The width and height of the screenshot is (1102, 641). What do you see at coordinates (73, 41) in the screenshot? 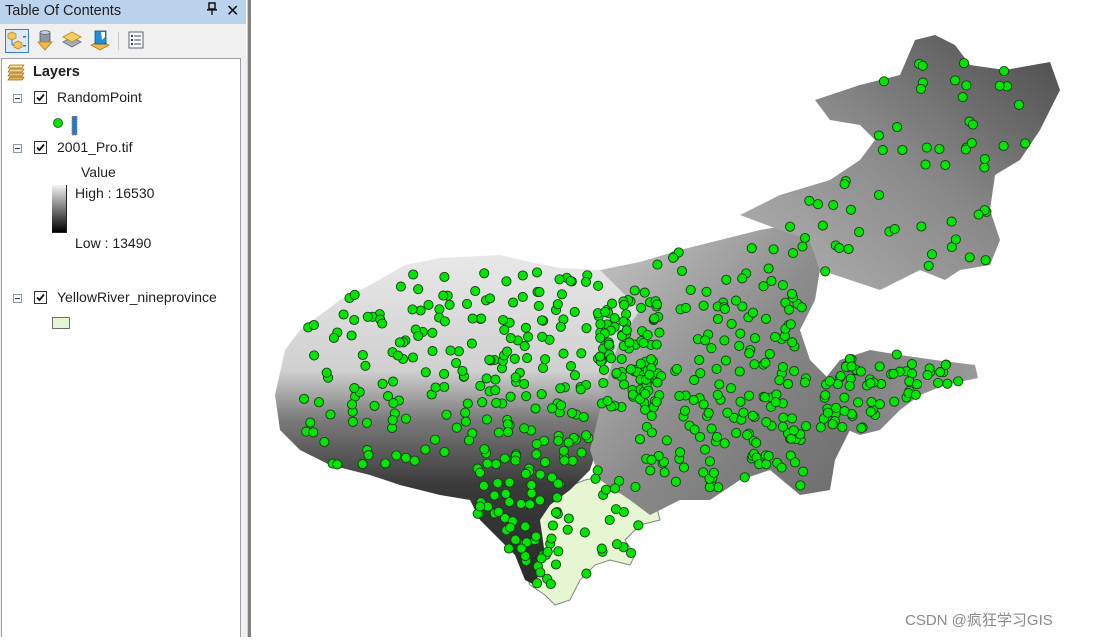
I see `list-by-visibility-button` at bounding box center [73, 41].